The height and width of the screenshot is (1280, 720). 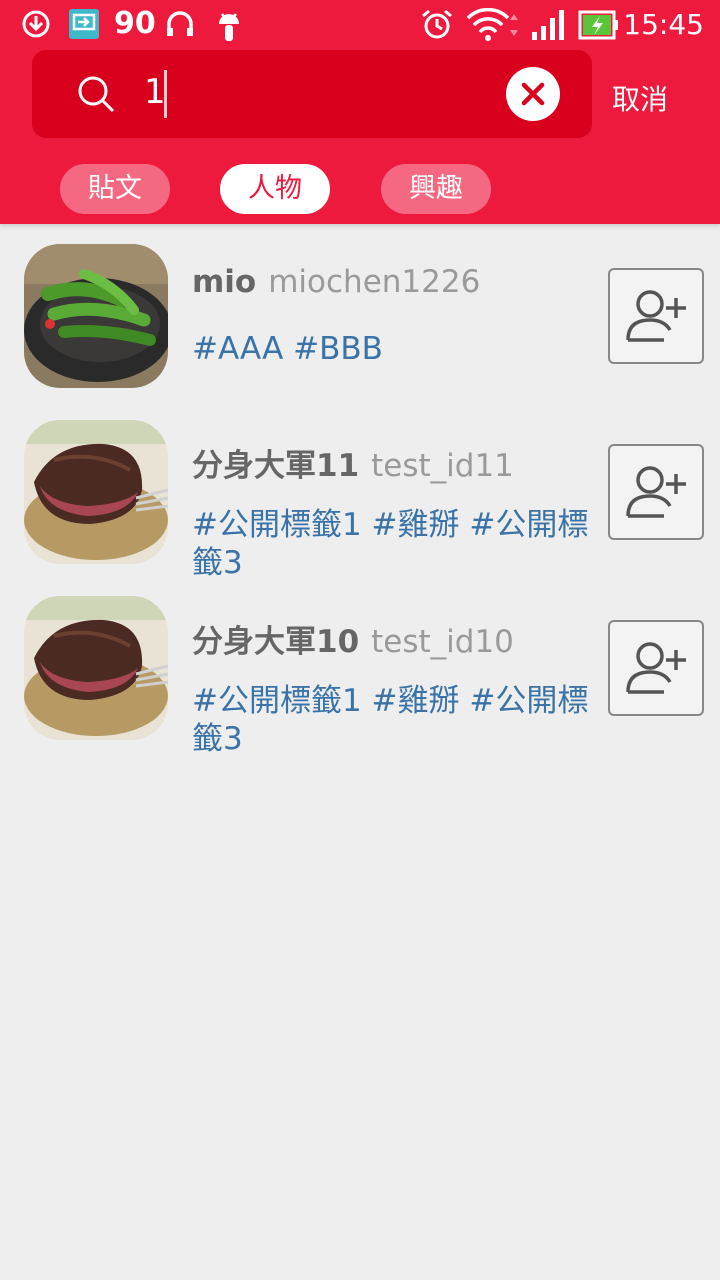 I want to click on android-icon, so click(x=229, y=27).